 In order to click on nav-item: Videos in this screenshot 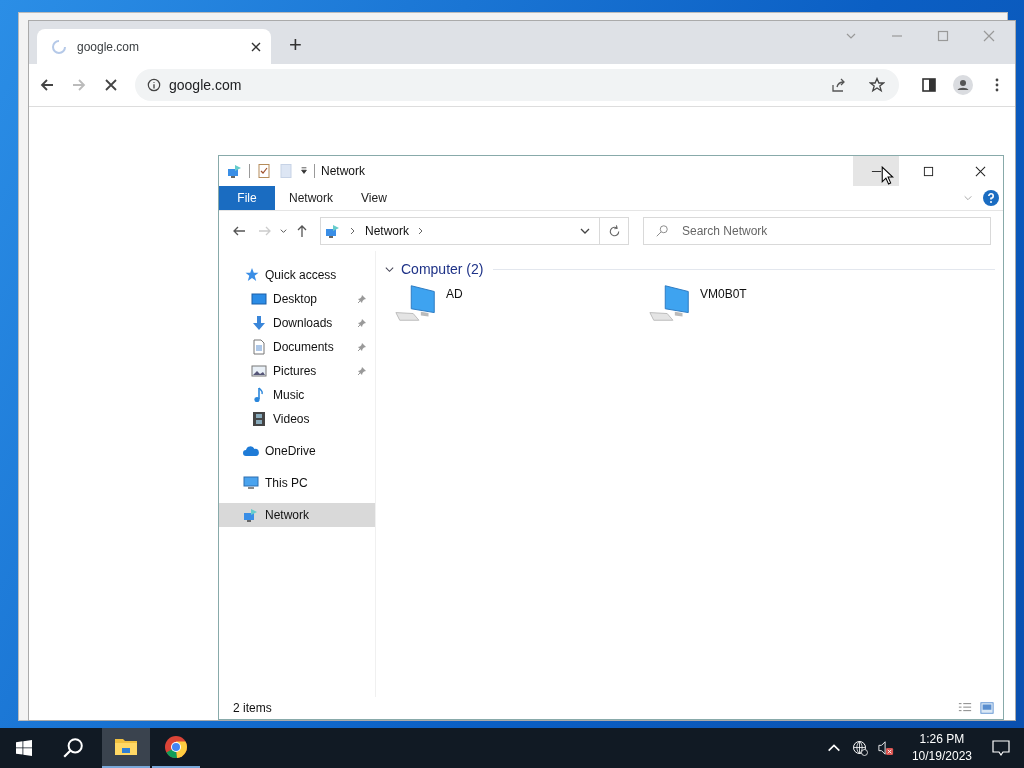, I will do `click(297, 419)`.